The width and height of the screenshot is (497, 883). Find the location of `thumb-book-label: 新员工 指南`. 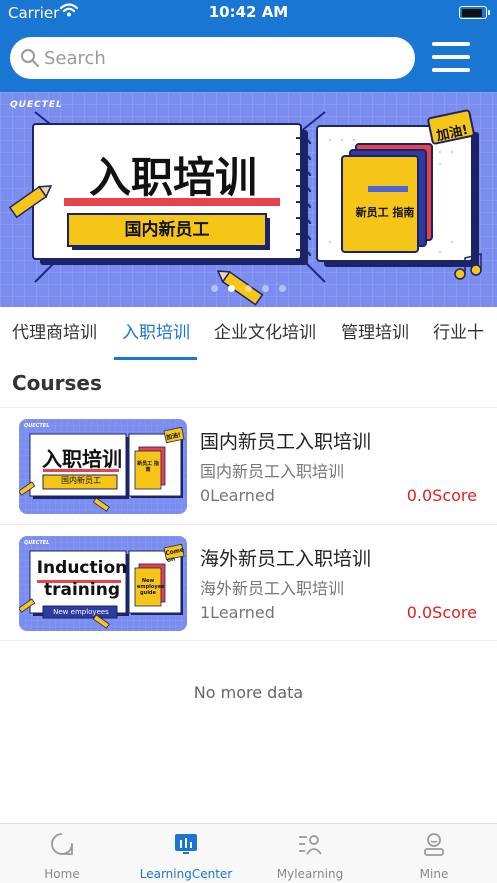

thumb-book-label: 新员工 指南 is located at coordinates (148, 467).